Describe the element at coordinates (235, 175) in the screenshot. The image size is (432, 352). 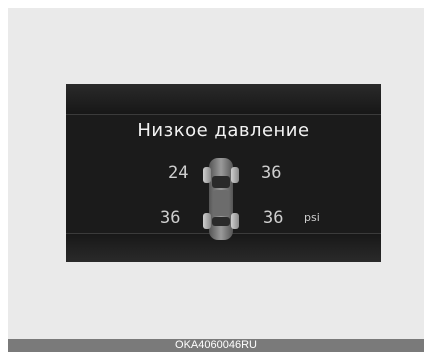
I see `front-right-tire` at that location.